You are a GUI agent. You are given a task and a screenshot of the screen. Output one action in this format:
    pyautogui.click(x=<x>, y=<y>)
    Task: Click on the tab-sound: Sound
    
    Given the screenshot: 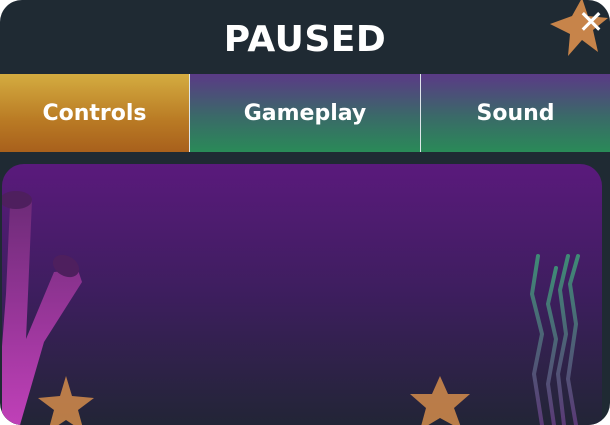 What is the action you would take?
    pyautogui.click(x=515, y=113)
    